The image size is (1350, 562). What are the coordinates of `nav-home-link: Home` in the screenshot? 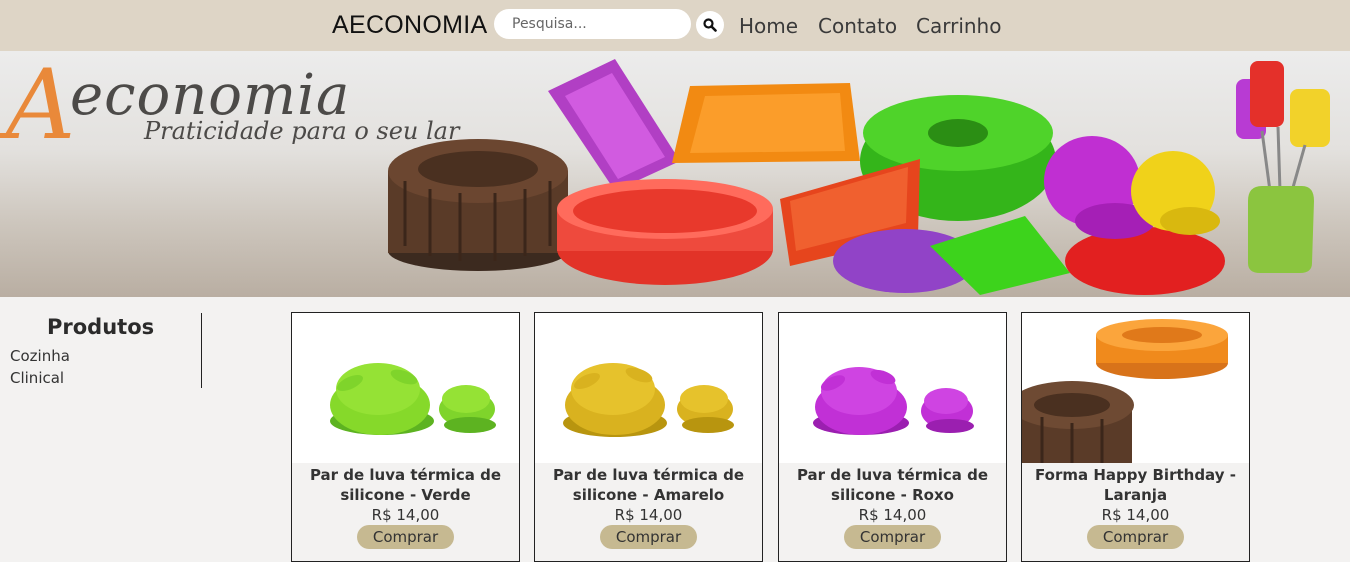 It's located at (768, 26).